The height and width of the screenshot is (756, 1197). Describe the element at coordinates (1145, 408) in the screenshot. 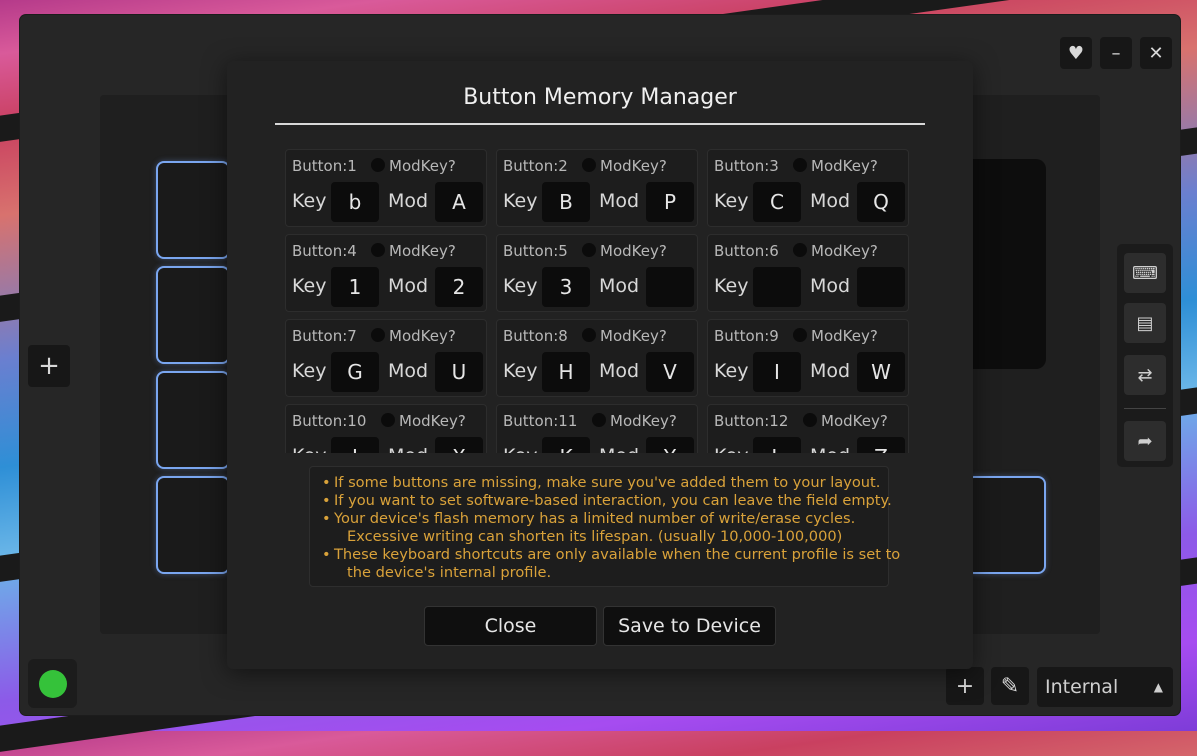

I see `toolbar-divider` at that location.